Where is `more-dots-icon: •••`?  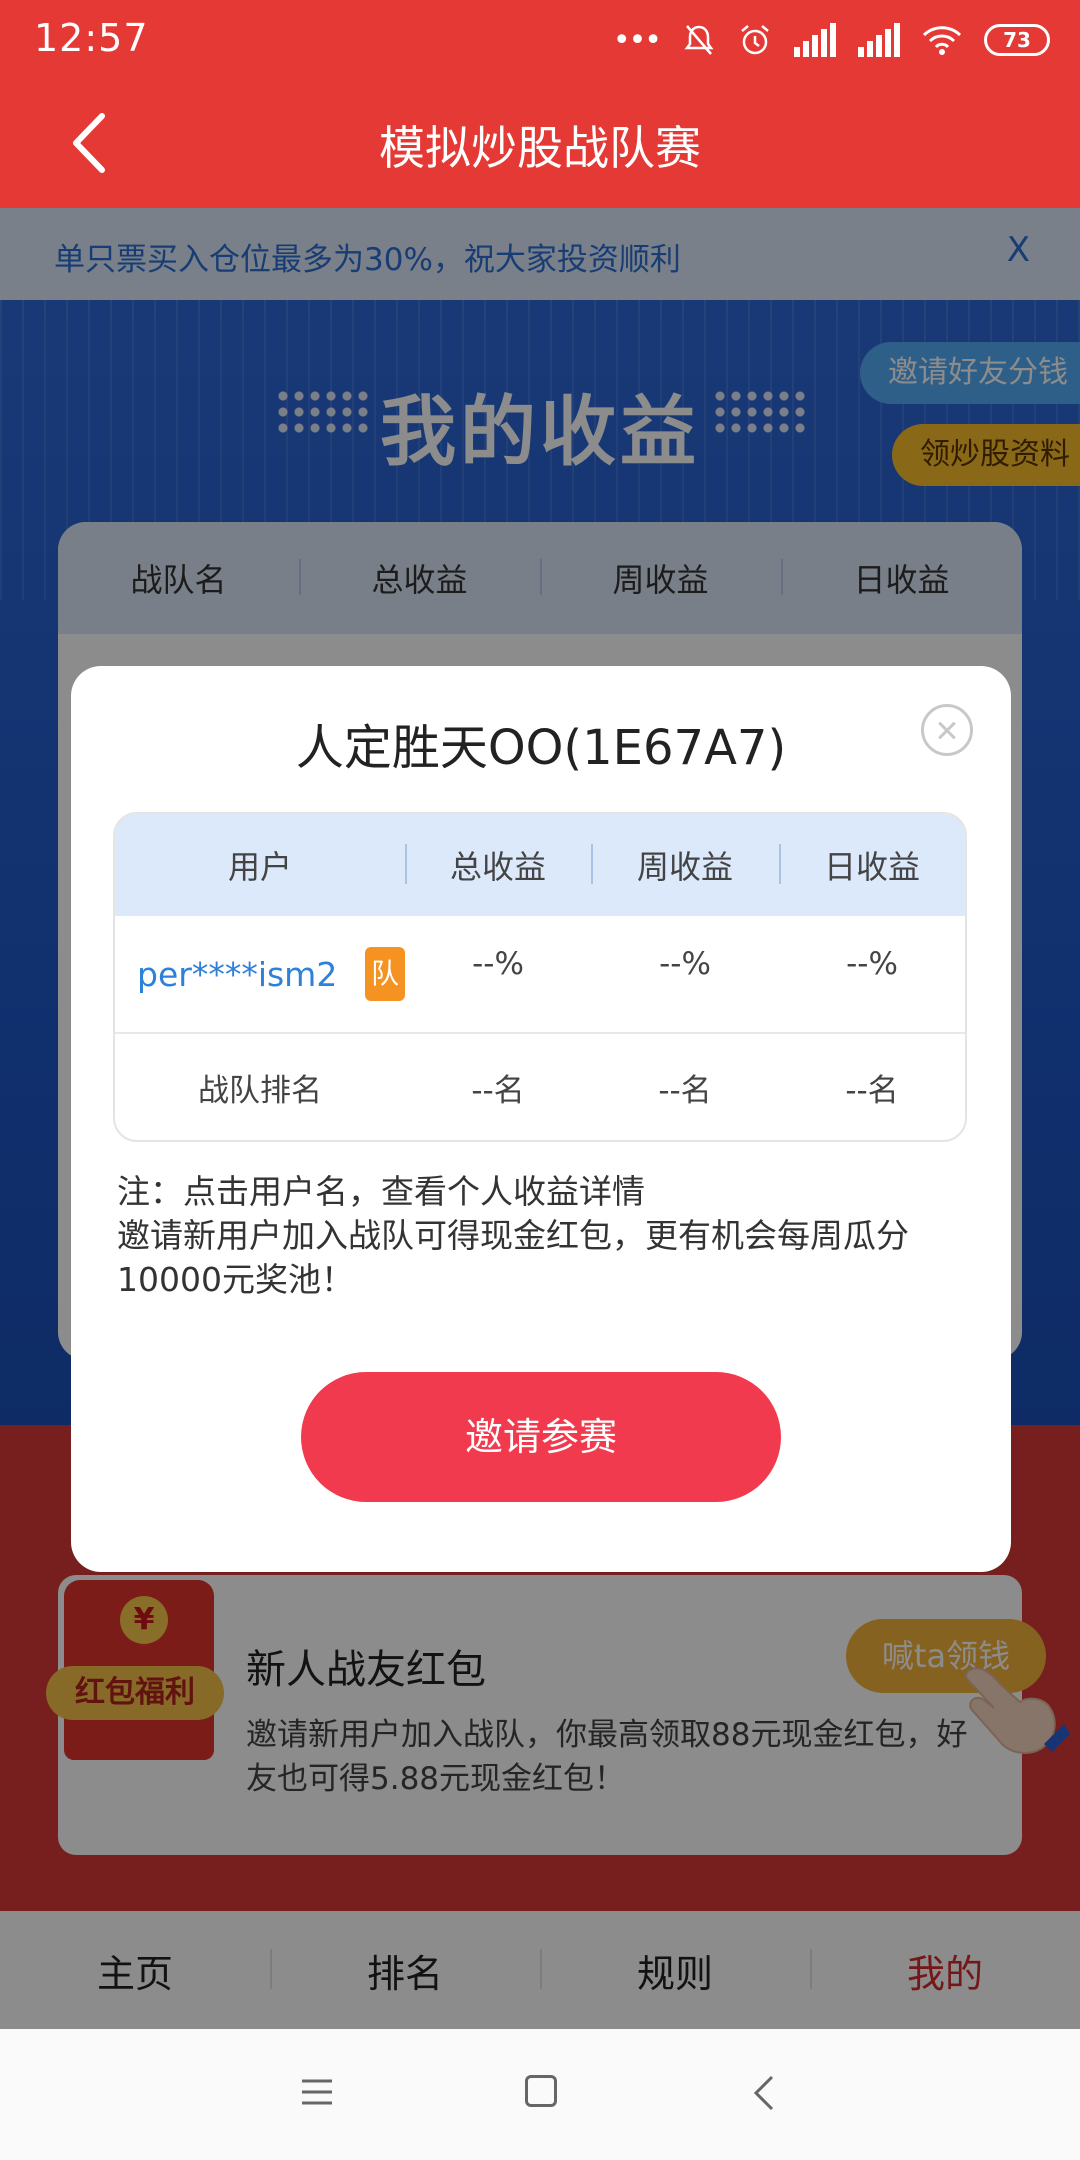
more-dots-icon: ••• is located at coordinates (637, 40).